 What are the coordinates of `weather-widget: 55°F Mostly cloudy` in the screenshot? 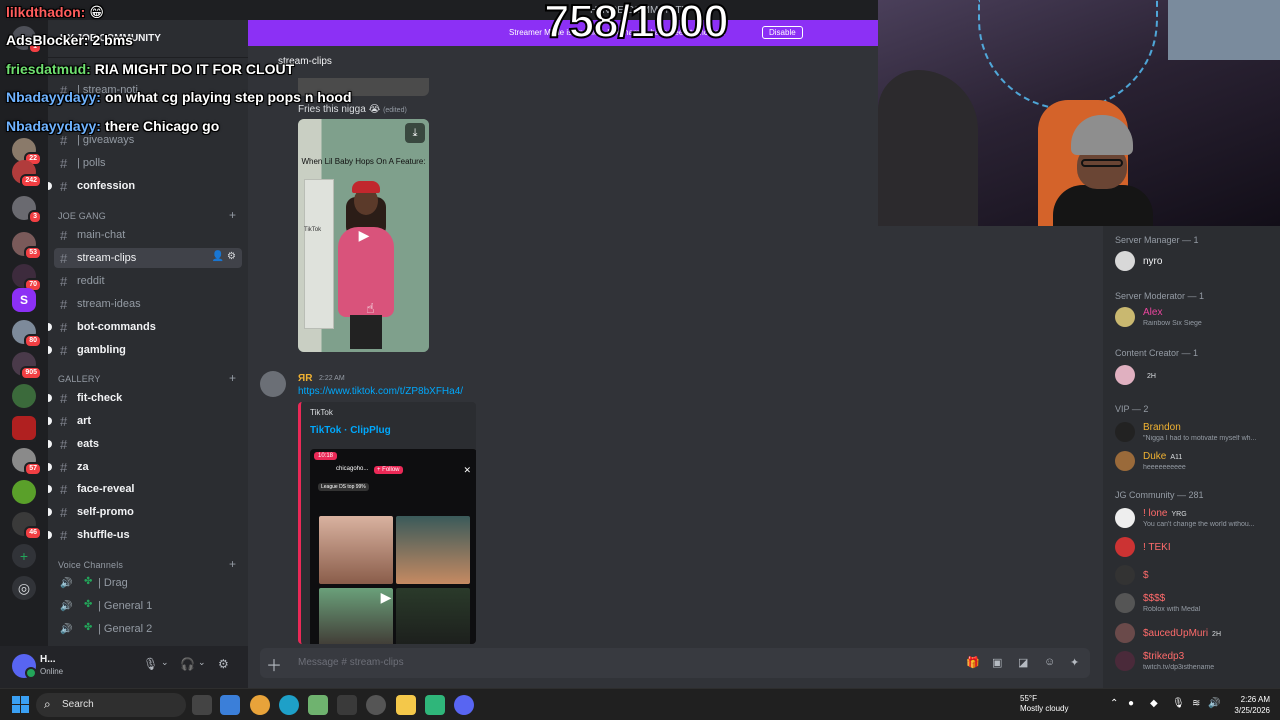 It's located at (1044, 704).